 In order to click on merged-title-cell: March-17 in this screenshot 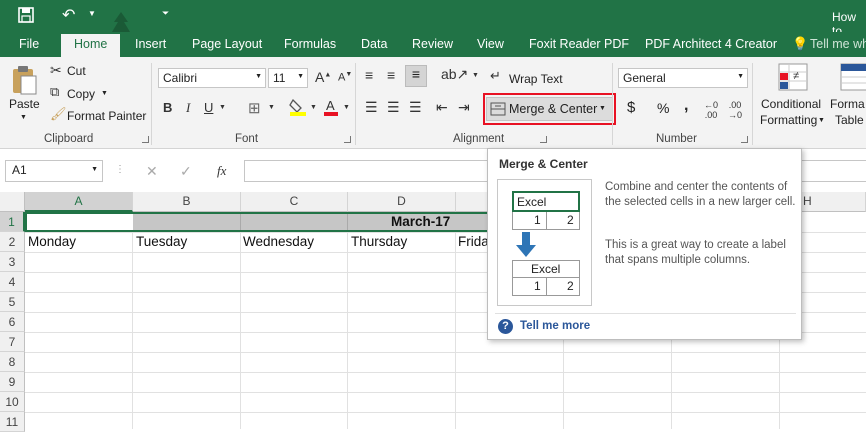, I will do `click(420, 221)`.